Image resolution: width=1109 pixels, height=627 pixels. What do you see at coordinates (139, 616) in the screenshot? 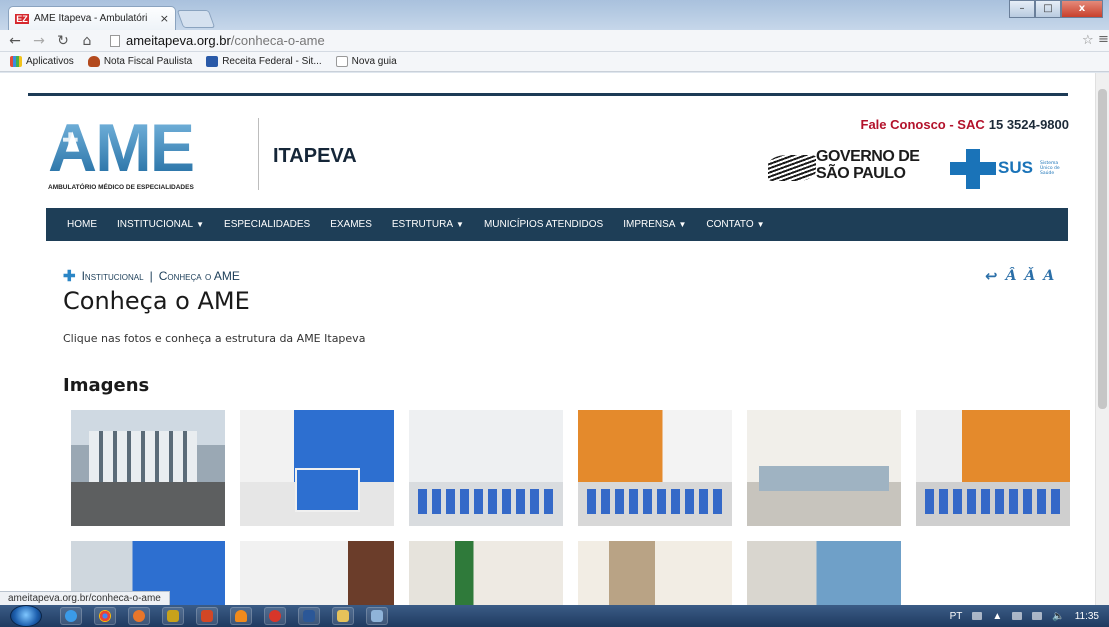
I see `firefox-icon` at bounding box center [139, 616].